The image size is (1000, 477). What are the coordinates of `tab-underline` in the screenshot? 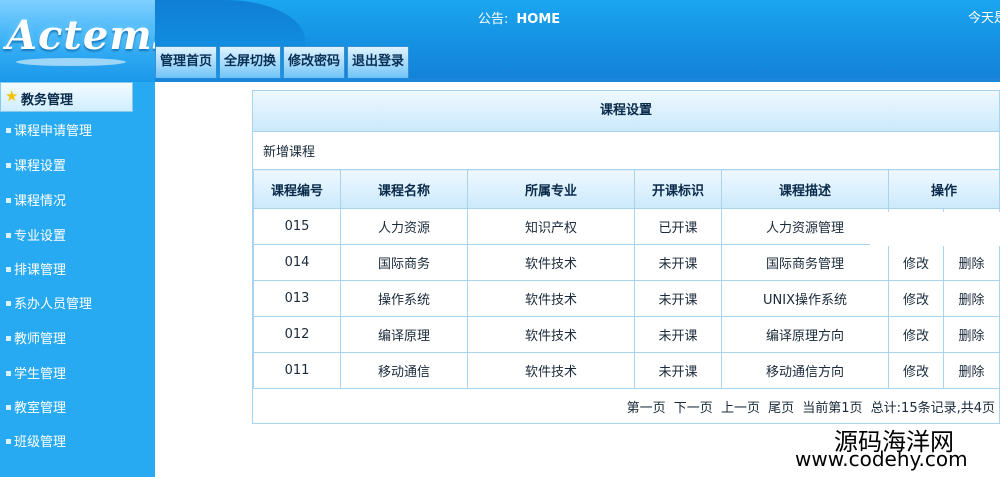 It's located at (577, 80).